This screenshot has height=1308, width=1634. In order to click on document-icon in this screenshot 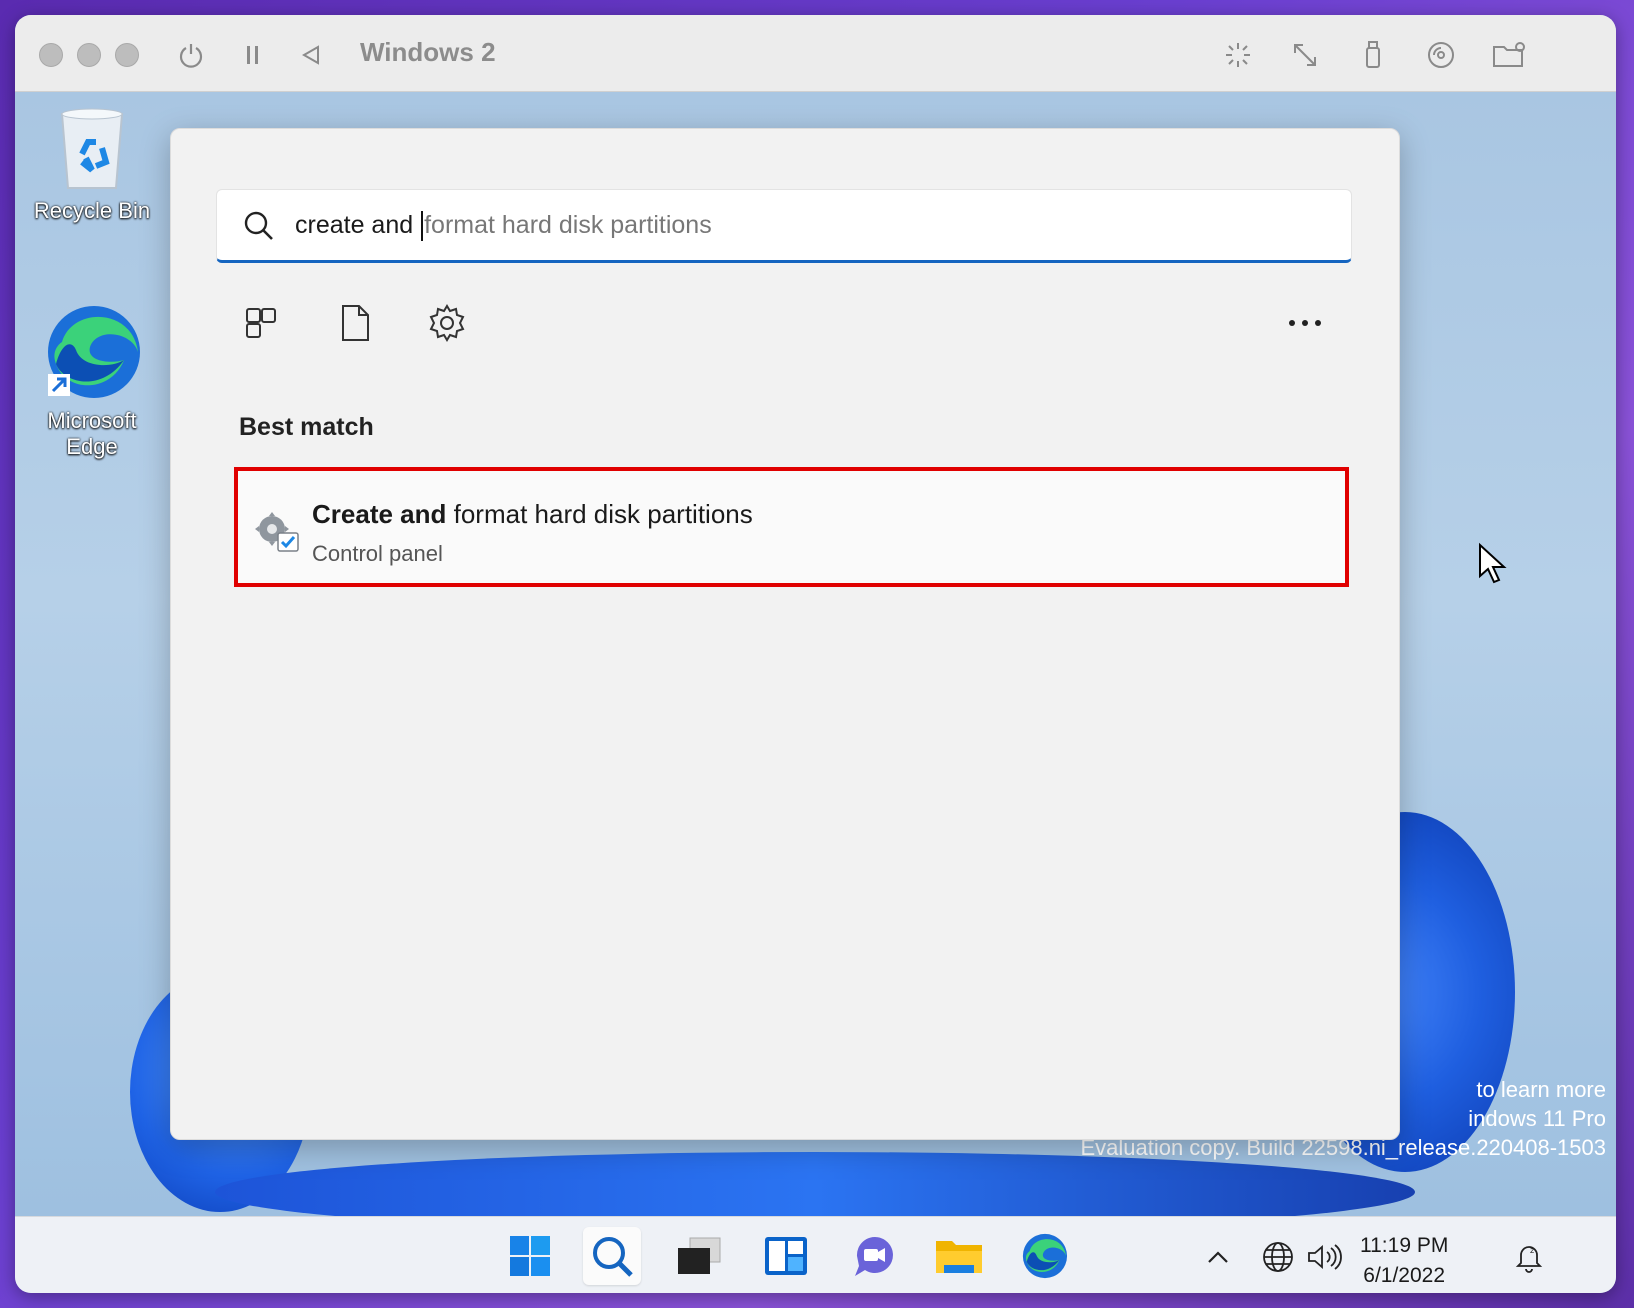, I will do `click(355, 323)`.